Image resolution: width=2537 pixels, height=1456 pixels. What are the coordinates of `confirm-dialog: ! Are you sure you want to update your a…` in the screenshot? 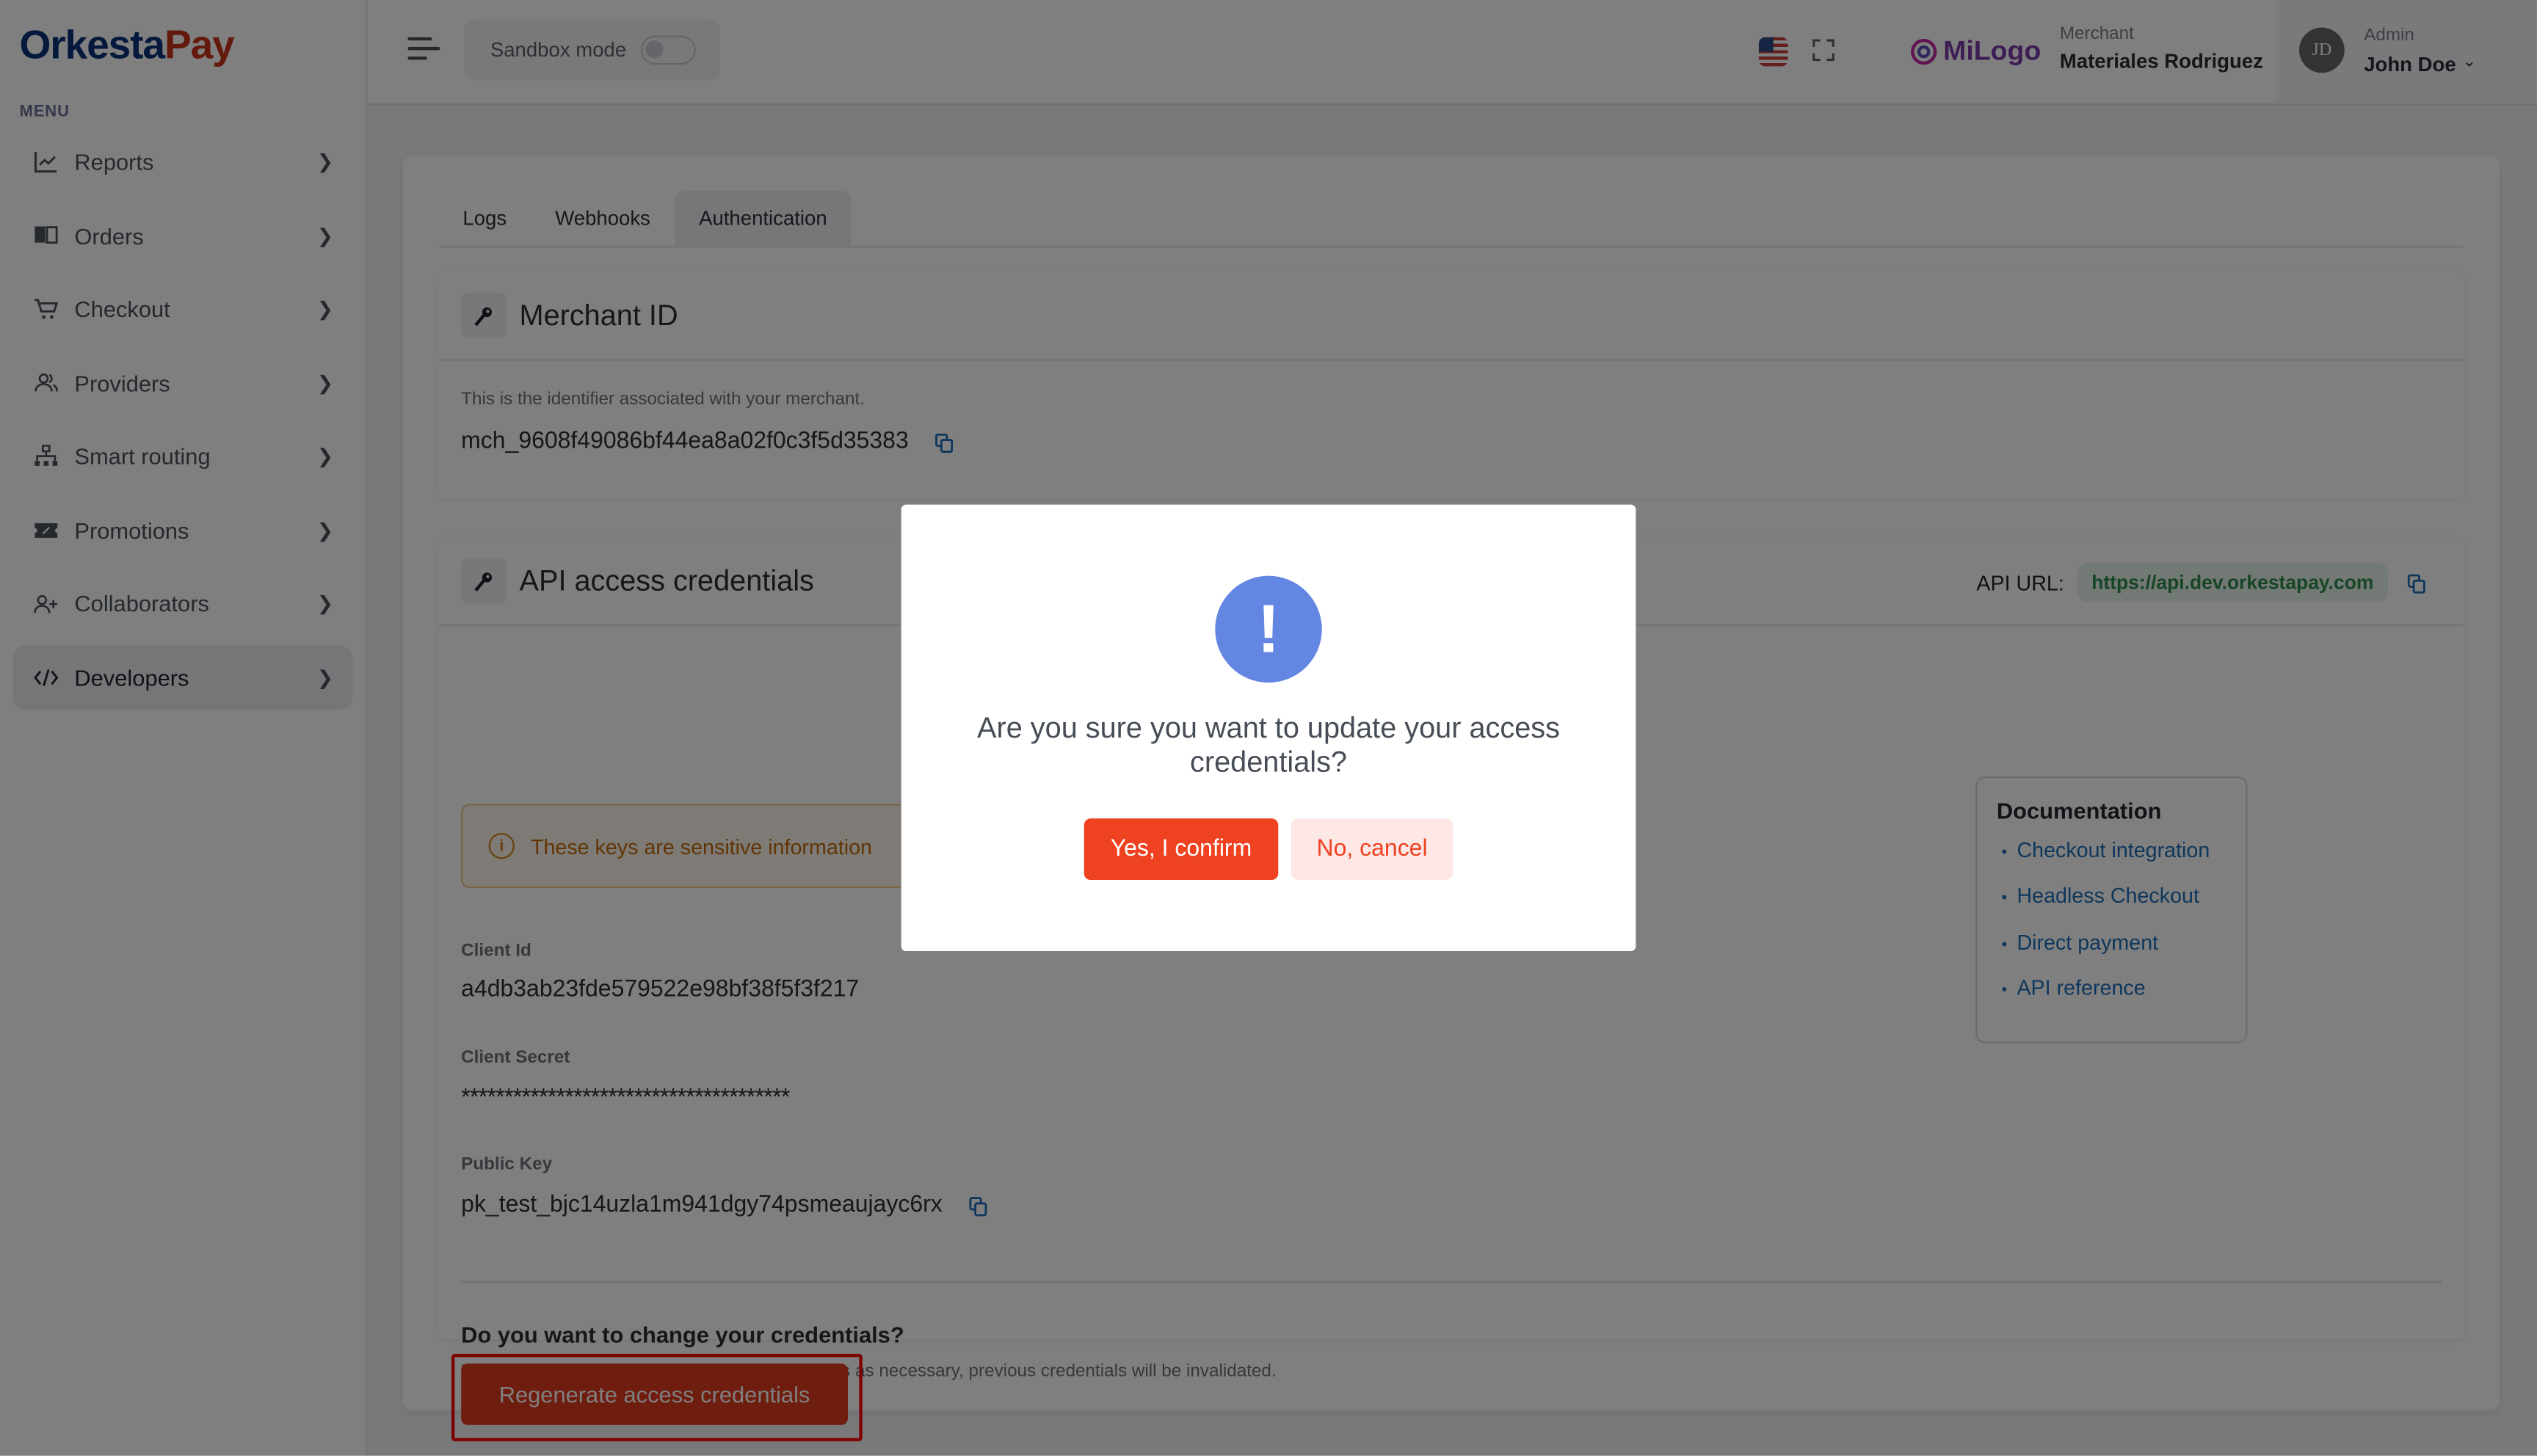 It's located at (1268, 728).